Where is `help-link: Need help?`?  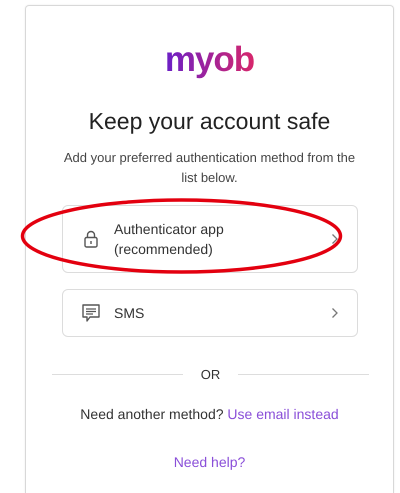
help-link: Need help? is located at coordinates (210, 462).